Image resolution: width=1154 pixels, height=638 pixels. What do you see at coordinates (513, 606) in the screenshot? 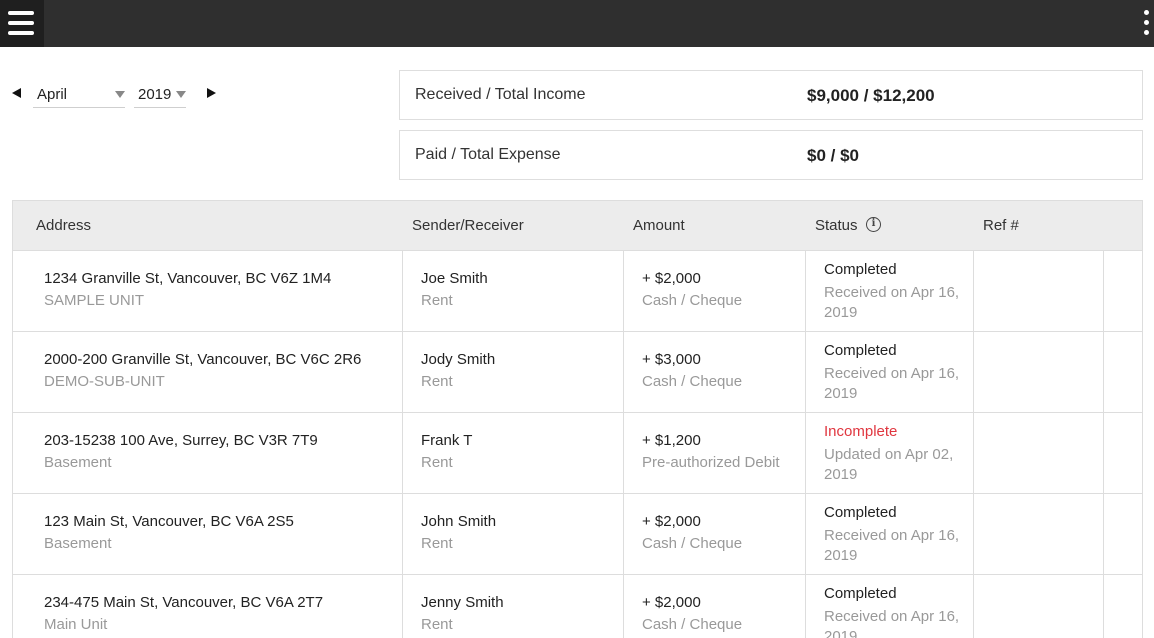
I see `sender-cell: Jenny Smith Rent` at bounding box center [513, 606].